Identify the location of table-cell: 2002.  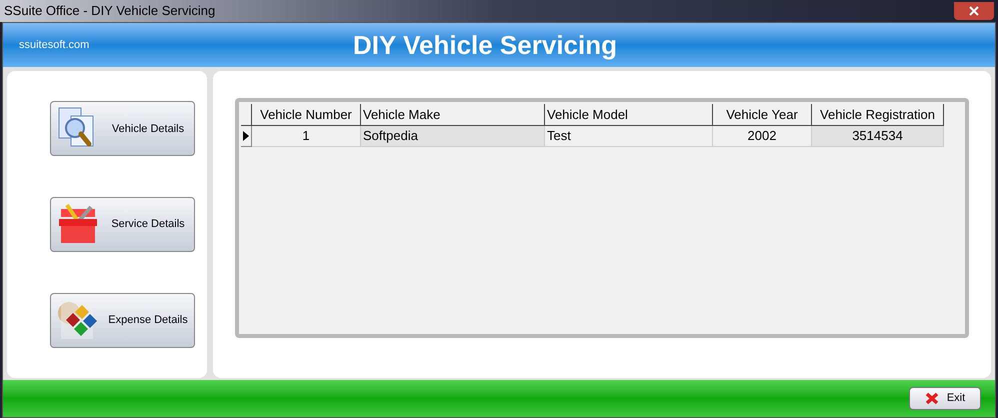
(762, 136).